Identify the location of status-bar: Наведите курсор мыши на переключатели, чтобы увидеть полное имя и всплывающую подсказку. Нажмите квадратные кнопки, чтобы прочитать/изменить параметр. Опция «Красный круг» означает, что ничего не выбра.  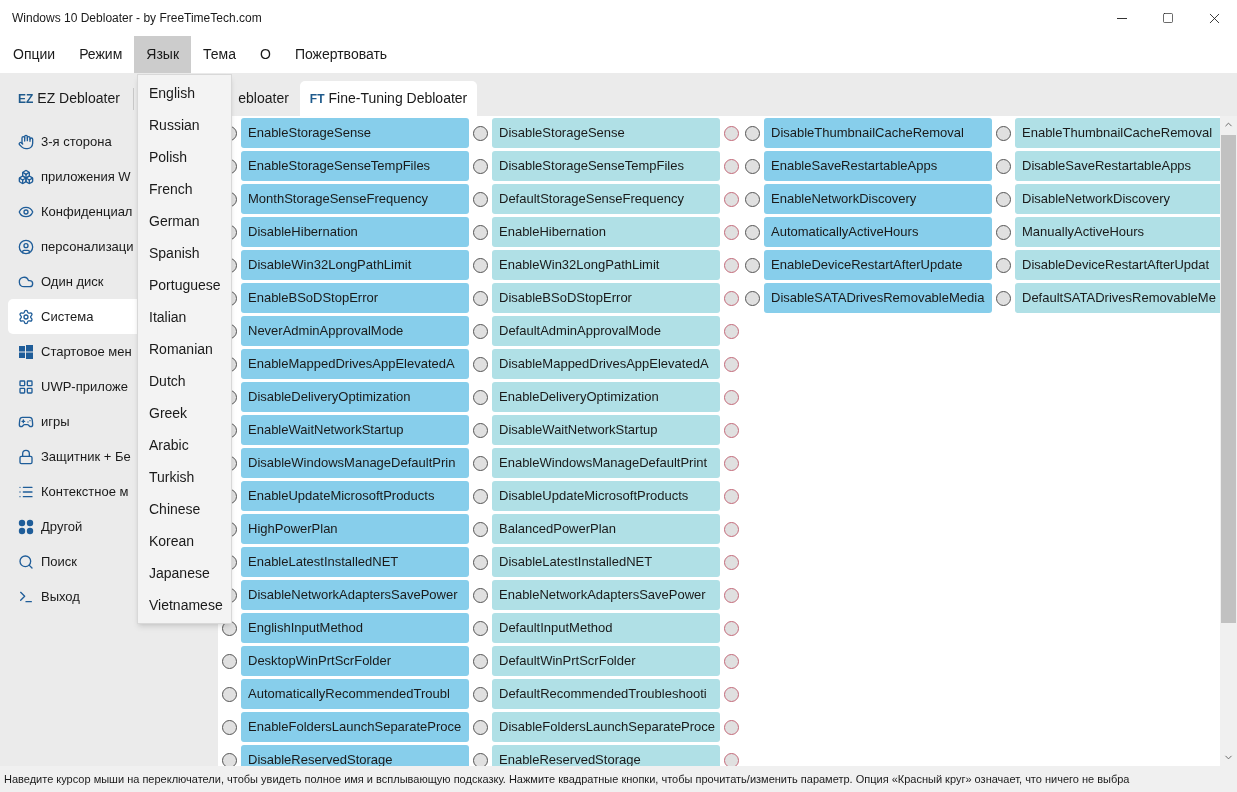
(618, 779).